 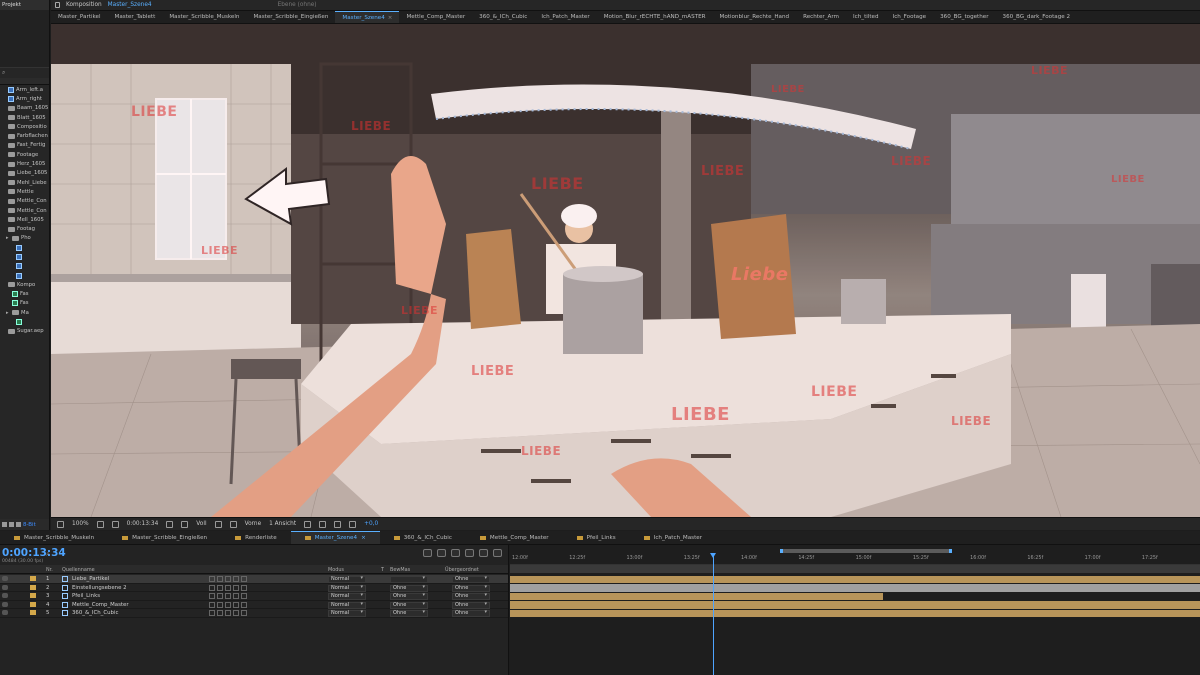 I want to click on layer-row: 3 Pfeil_Links Normal Ohne Ohne, so click(x=254, y=596).